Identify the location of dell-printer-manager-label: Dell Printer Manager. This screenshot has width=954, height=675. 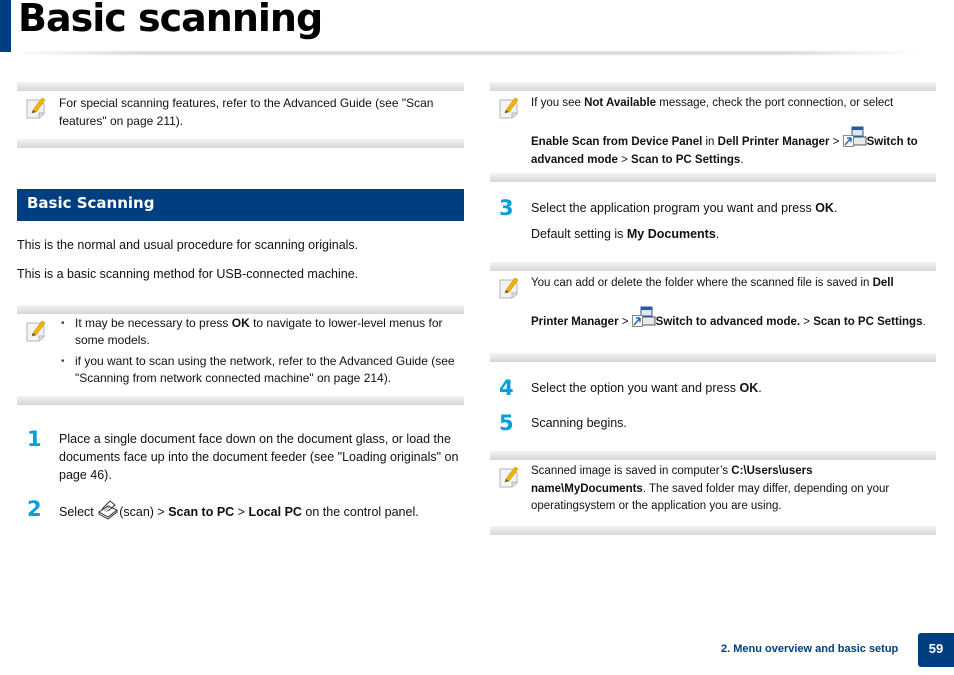
(773, 142).